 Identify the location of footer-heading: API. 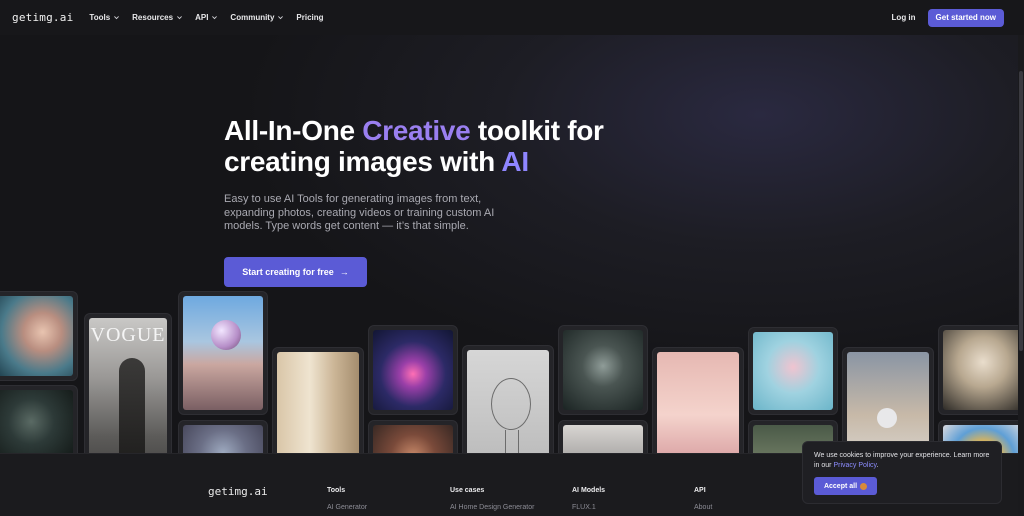
(700, 490).